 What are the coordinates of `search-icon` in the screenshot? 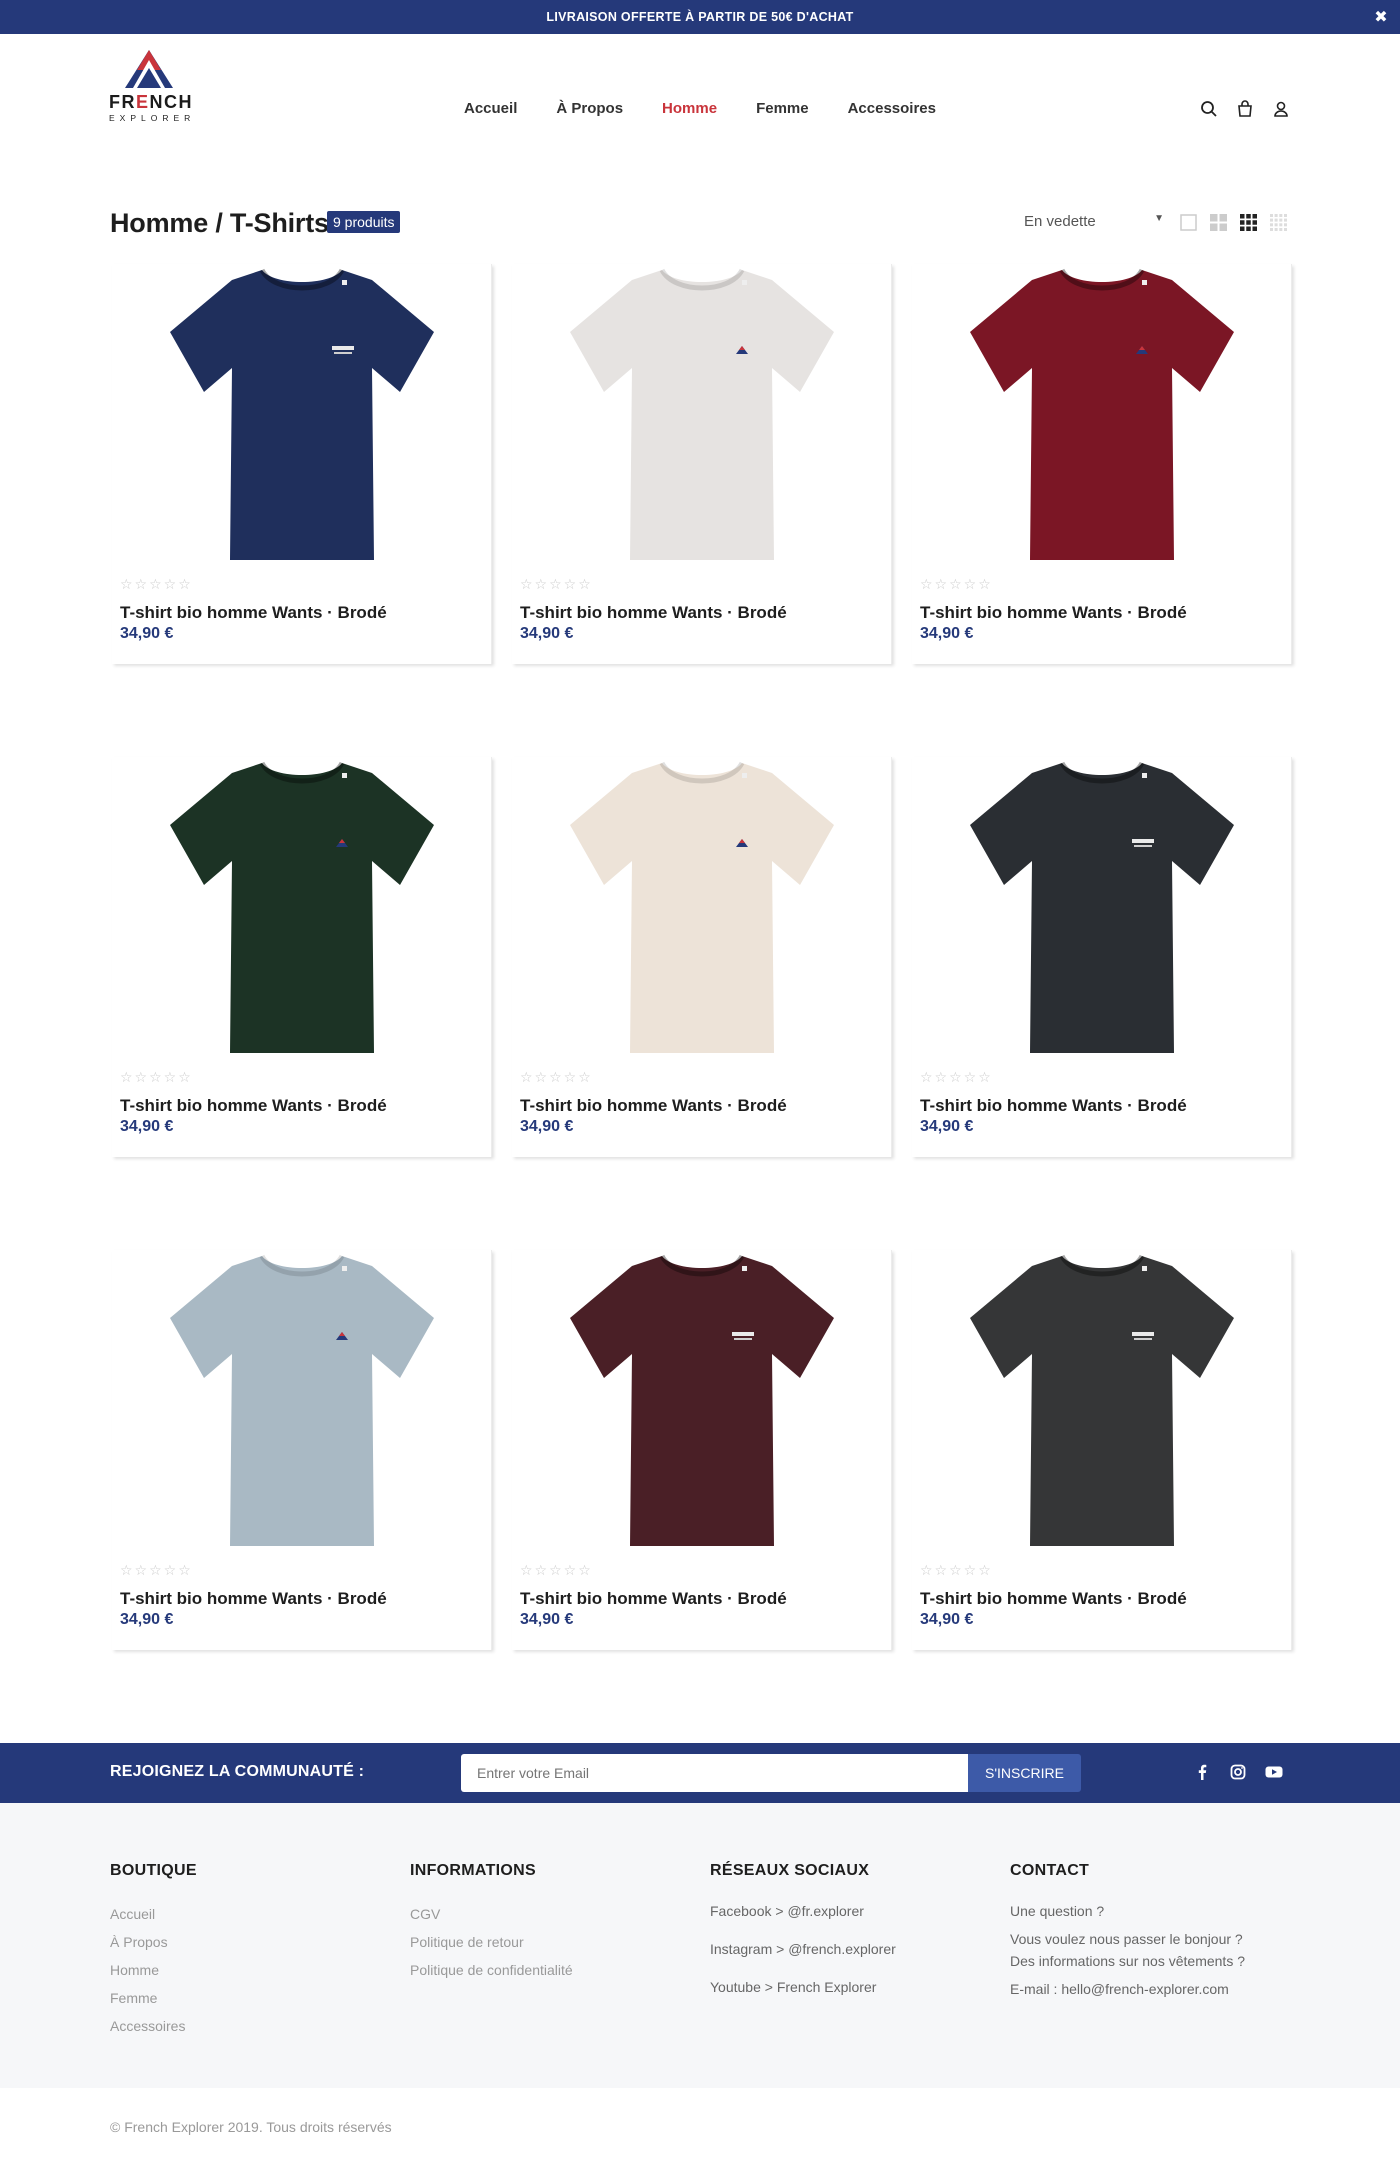 It's located at (1209, 109).